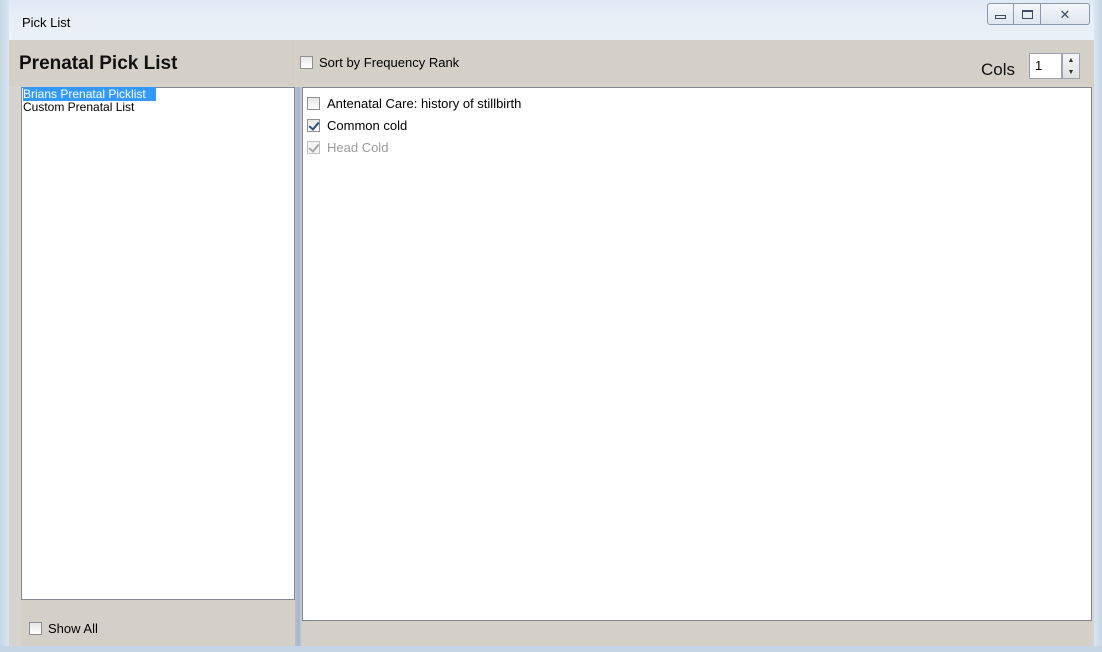 This screenshot has width=1102, height=652. I want to click on stepper-up-icon: ▲, so click(1071, 60).